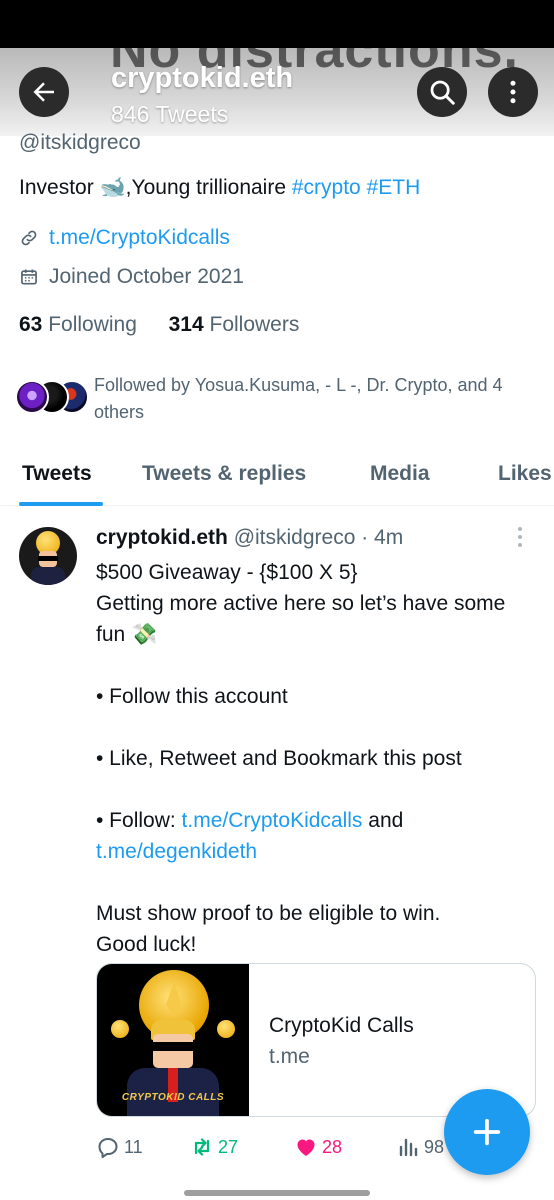  Describe the element at coordinates (108, 1148) in the screenshot. I see `reply-icon` at that location.